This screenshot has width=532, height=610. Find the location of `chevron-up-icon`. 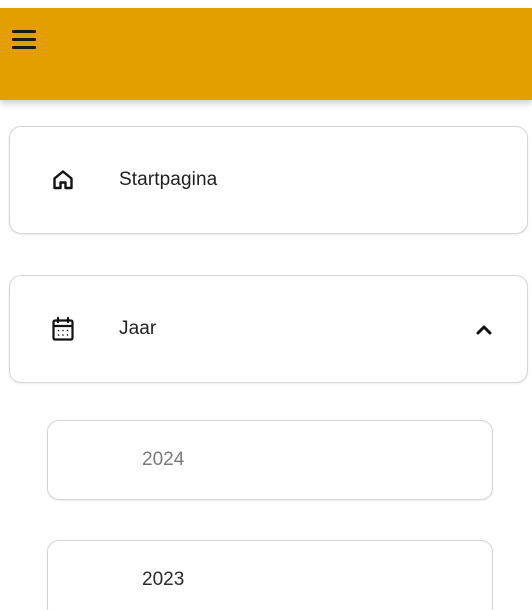

chevron-up-icon is located at coordinates (484, 329).